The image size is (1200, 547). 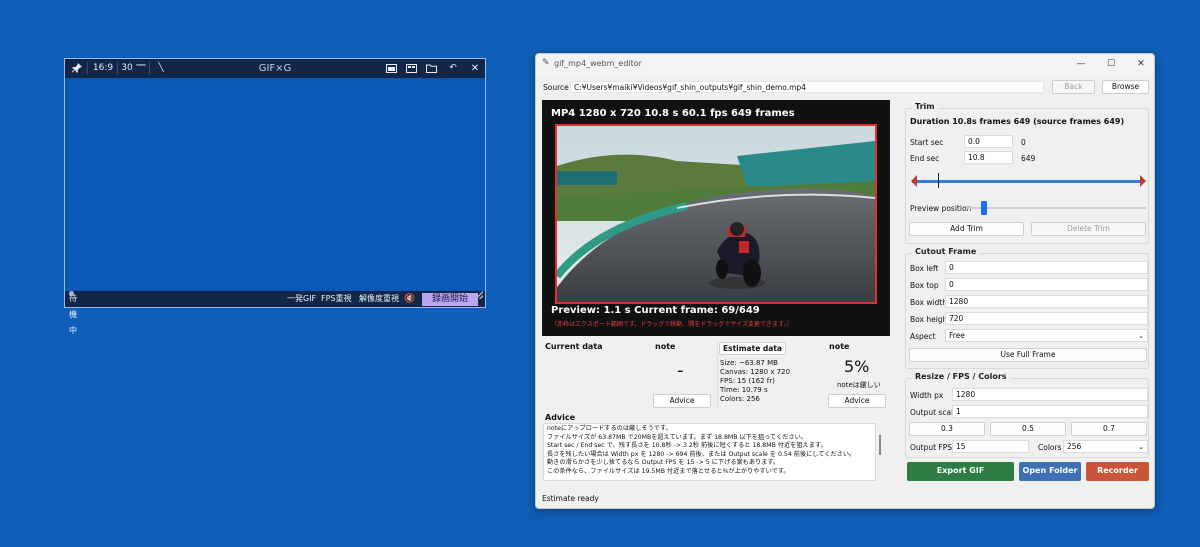 I want to click on preview-position-label: Preview position, so click(x=941, y=208).